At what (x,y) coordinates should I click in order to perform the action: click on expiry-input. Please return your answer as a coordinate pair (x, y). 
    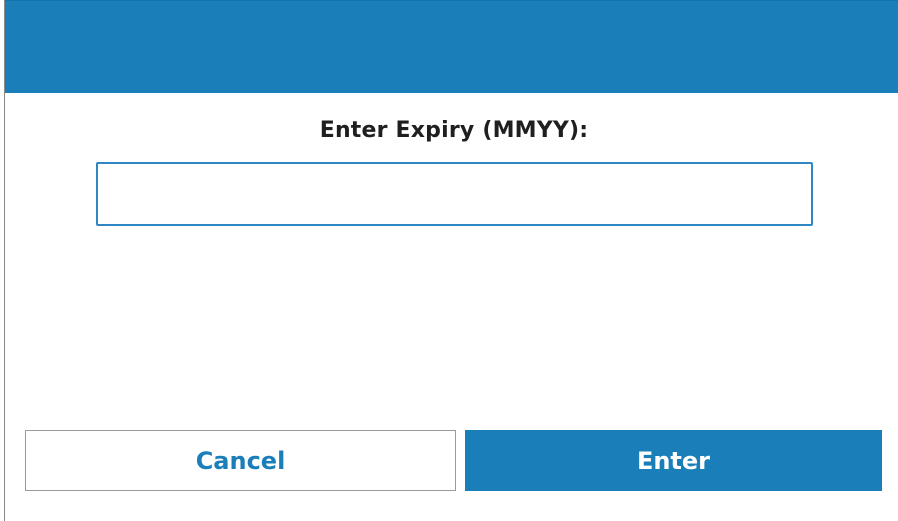
    Looking at the image, I should click on (454, 194).